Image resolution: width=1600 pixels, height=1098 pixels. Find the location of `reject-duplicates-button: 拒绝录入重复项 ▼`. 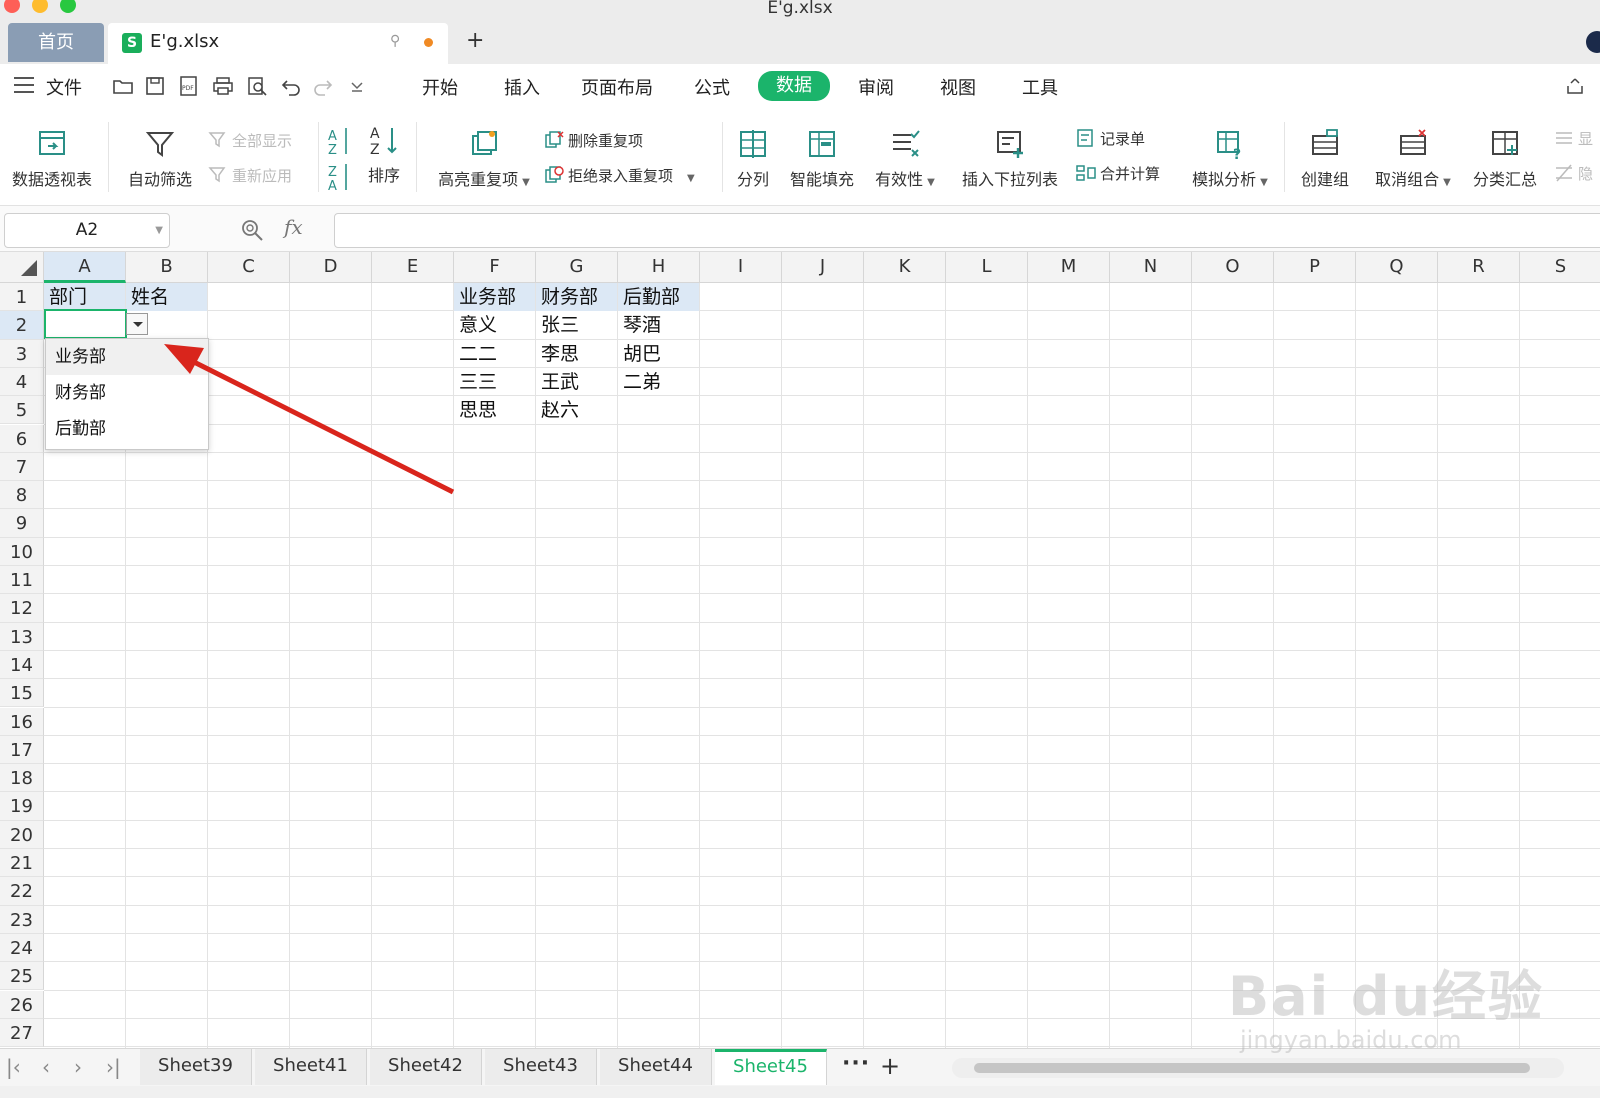

reject-duplicates-button: 拒绝录入重复项 ▼ is located at coordinates (619, 175).